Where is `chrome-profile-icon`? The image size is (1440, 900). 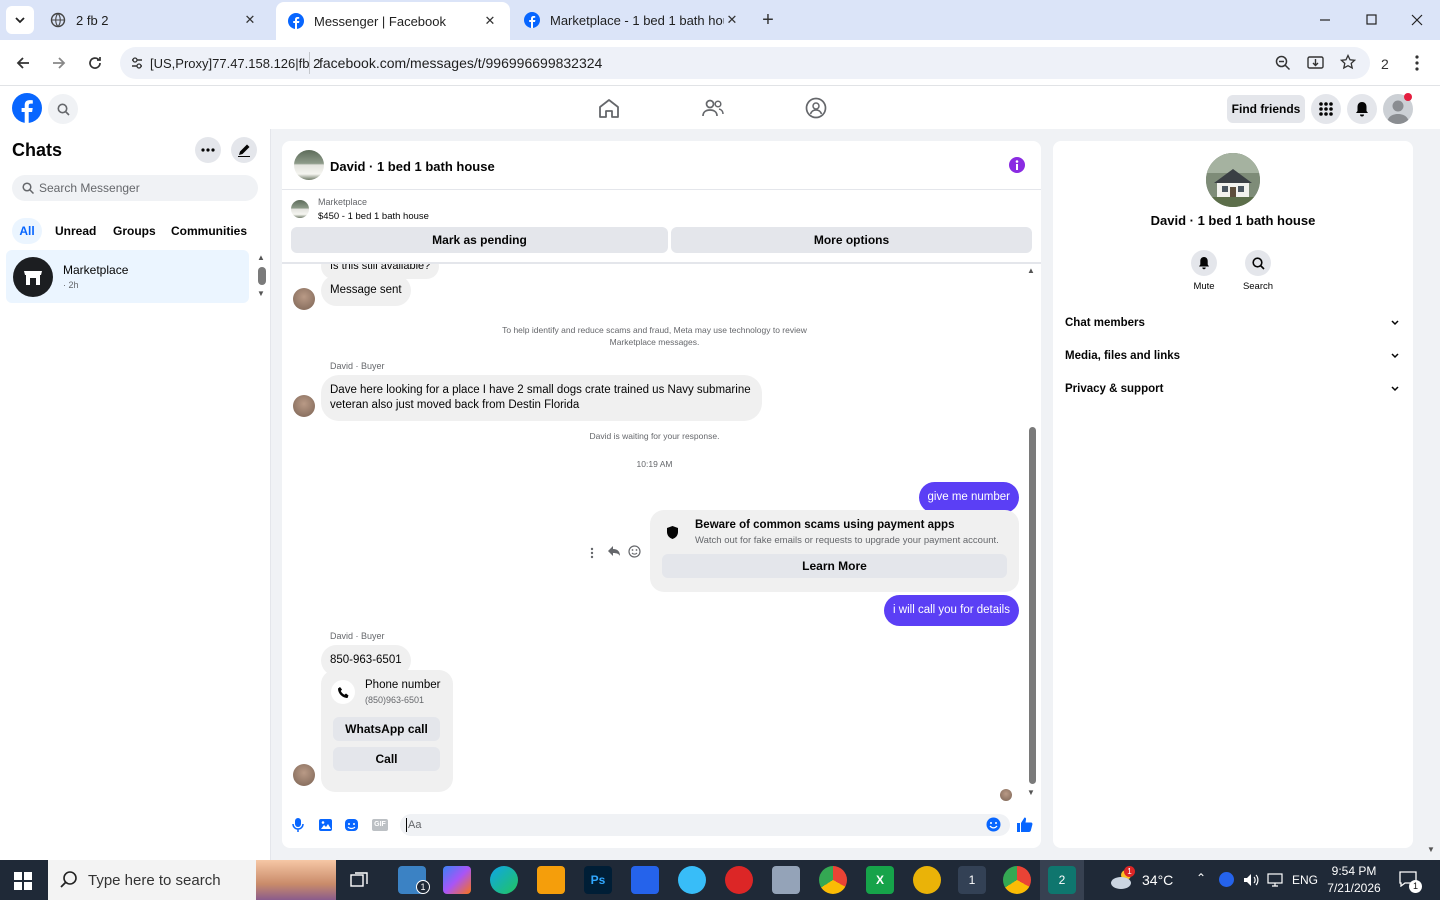 chrome-profile-icon is located at coordinates (1017, 880).